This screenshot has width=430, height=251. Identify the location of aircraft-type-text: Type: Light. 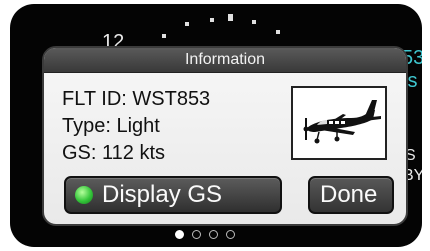
(111, 126).